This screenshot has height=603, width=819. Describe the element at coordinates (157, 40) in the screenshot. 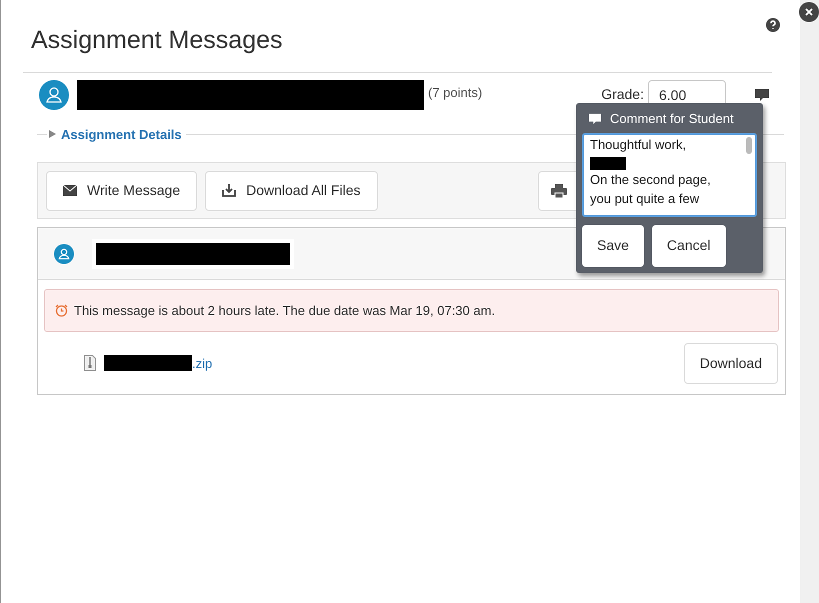

I see `dialog-title: Assignment Messages` at that location.